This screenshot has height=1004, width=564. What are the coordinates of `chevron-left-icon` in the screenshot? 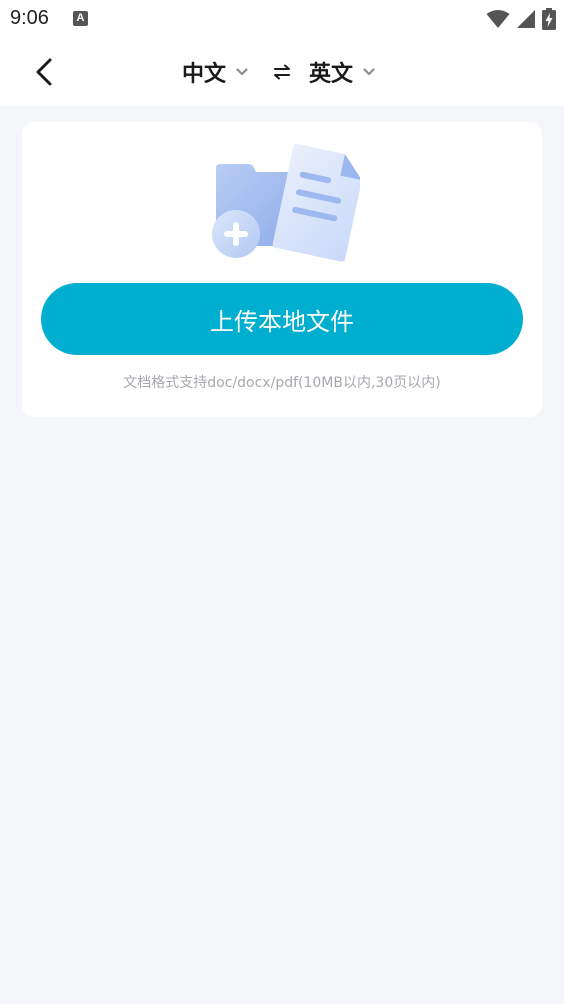 It's located at (44, 72).